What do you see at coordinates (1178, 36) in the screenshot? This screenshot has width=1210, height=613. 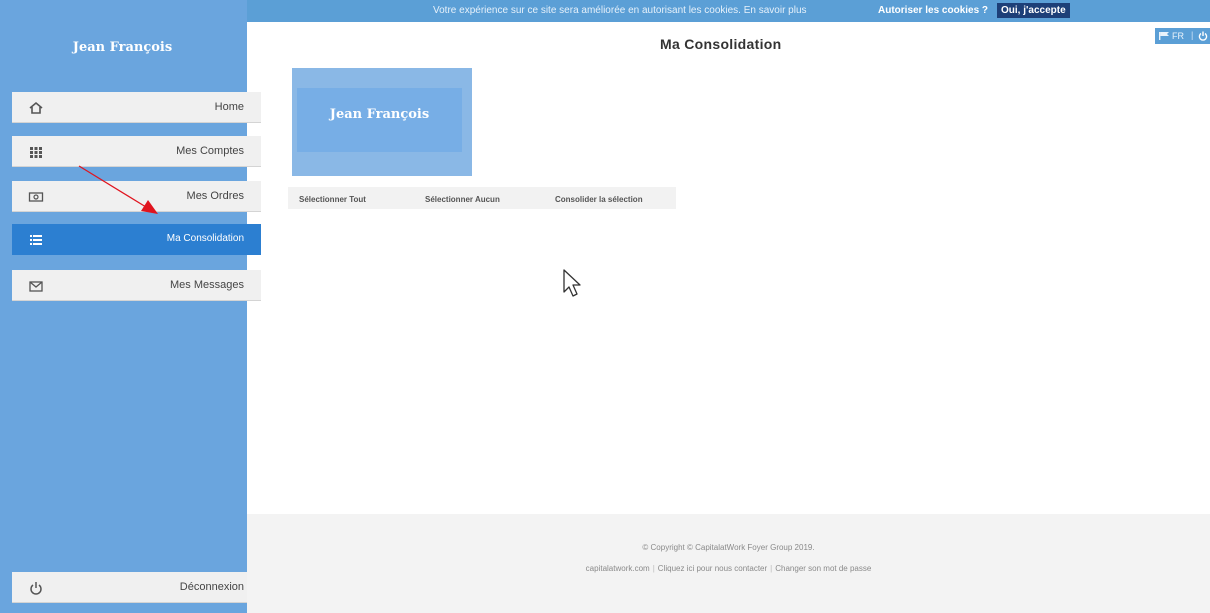 I see `language-selector: FR` at bounding box center [1178, 36].